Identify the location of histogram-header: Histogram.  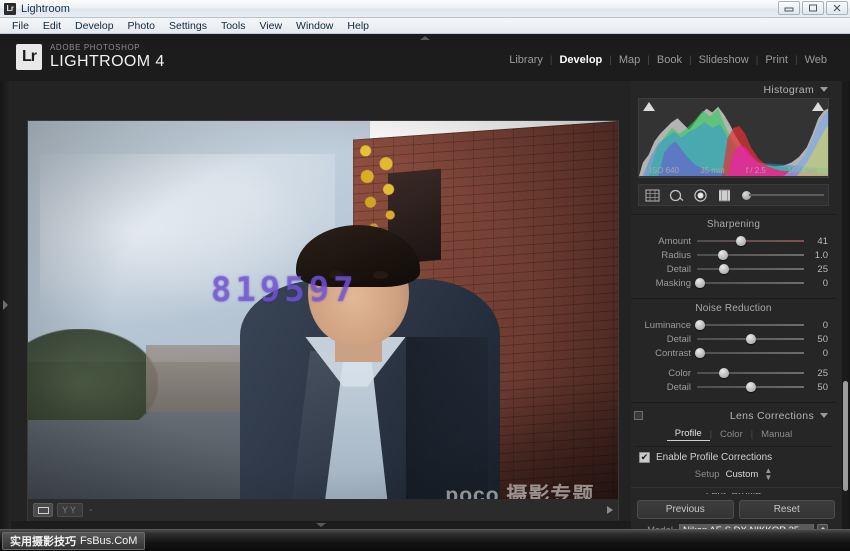
(733, 89).